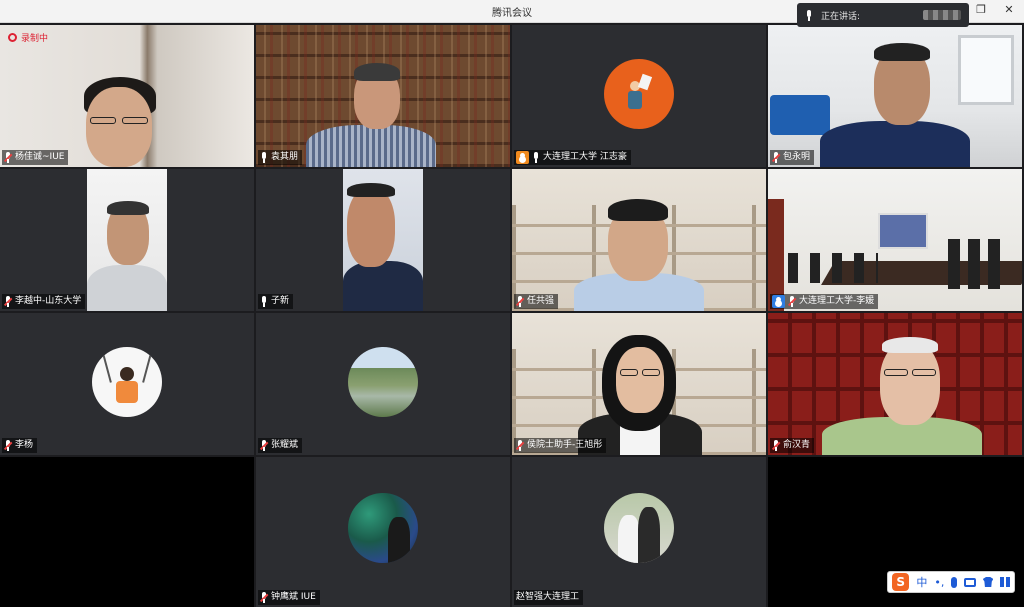 The height and width of the screenshot is (607, 1024). I want to click on recording-indicator: 录制中, so click(28, 37).